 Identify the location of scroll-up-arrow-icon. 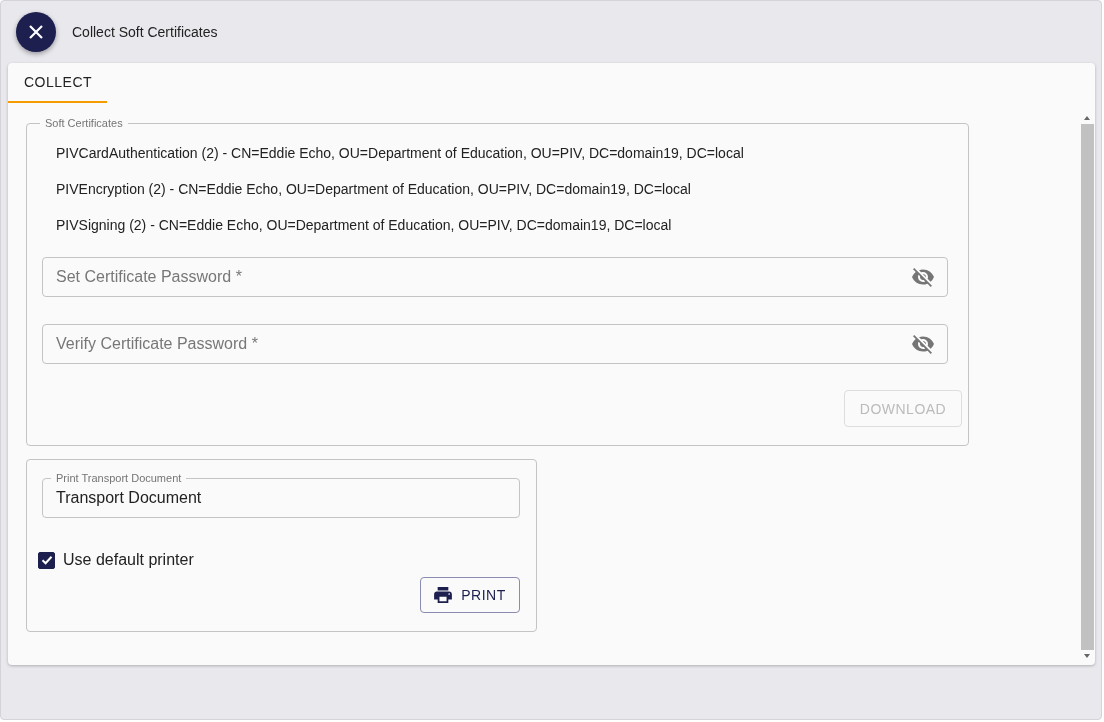
(1087, 118).